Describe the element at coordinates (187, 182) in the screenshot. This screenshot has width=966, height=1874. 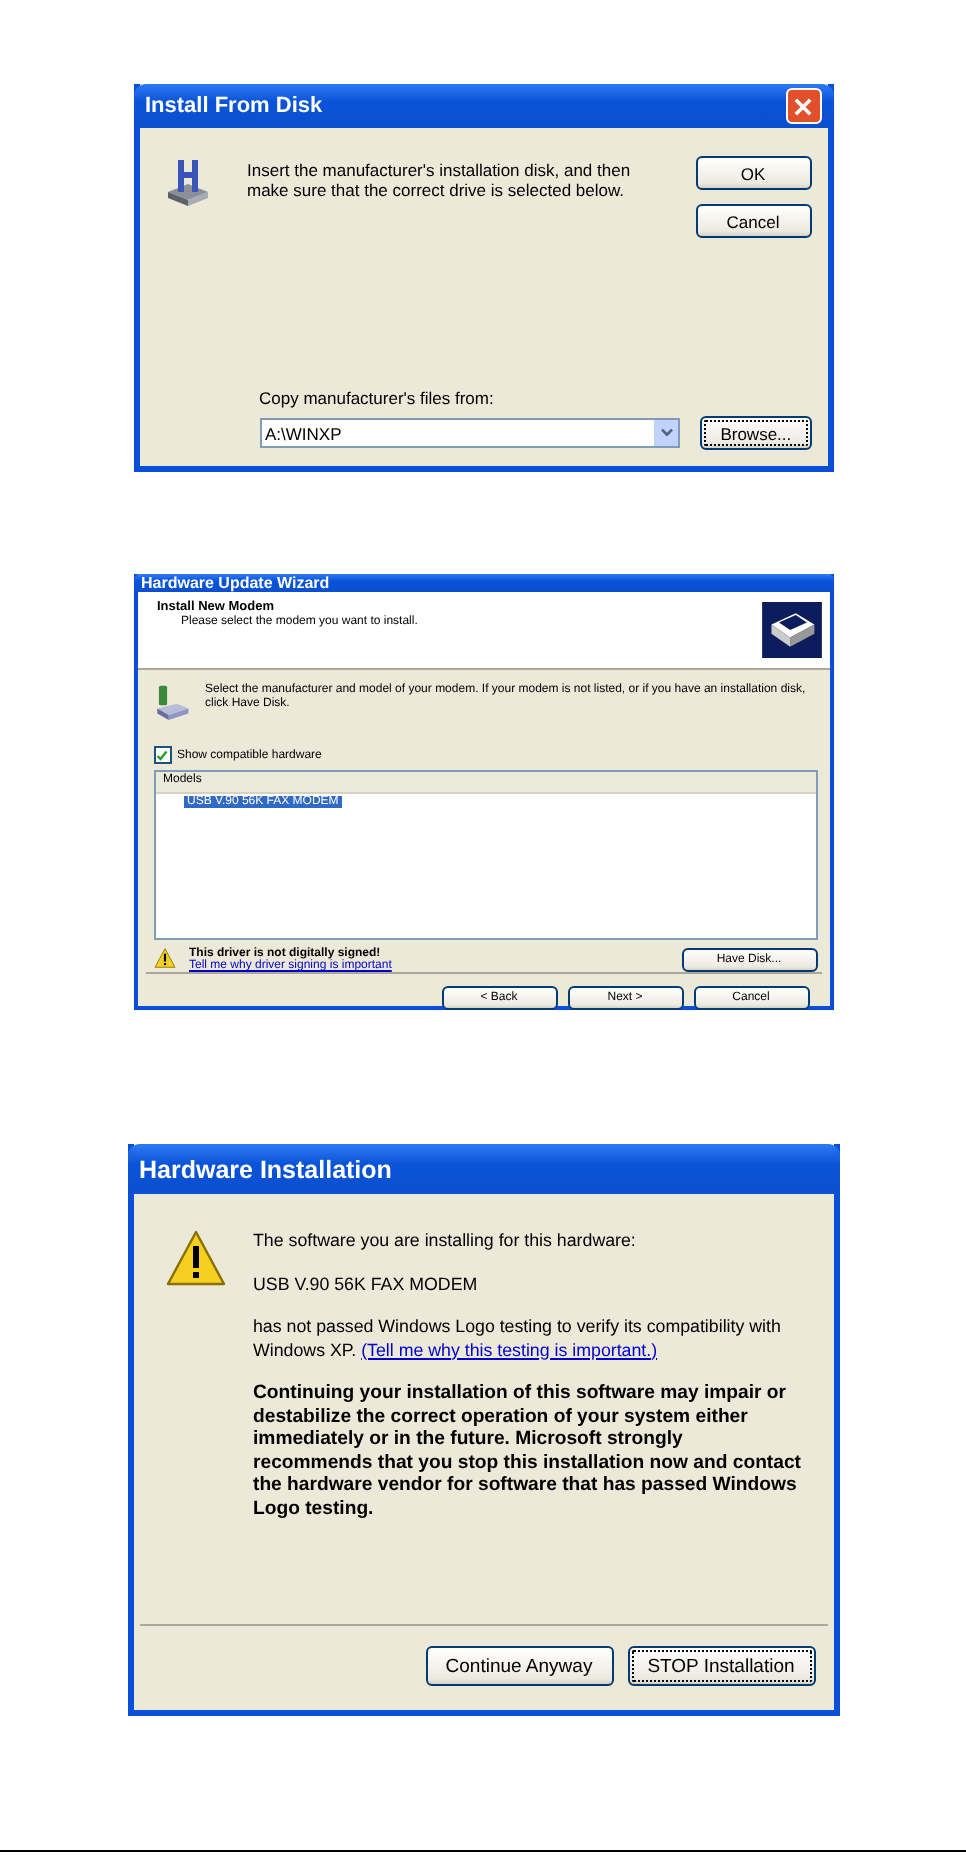
I see `disk-drive-icon` at that location.